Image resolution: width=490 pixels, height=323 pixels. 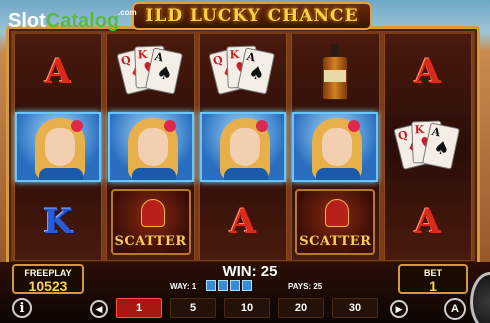 What do you see at coordinates (27, 21) in the screenshot?
I see `watermark-part1: Slot` at bounding box center [27, 21].